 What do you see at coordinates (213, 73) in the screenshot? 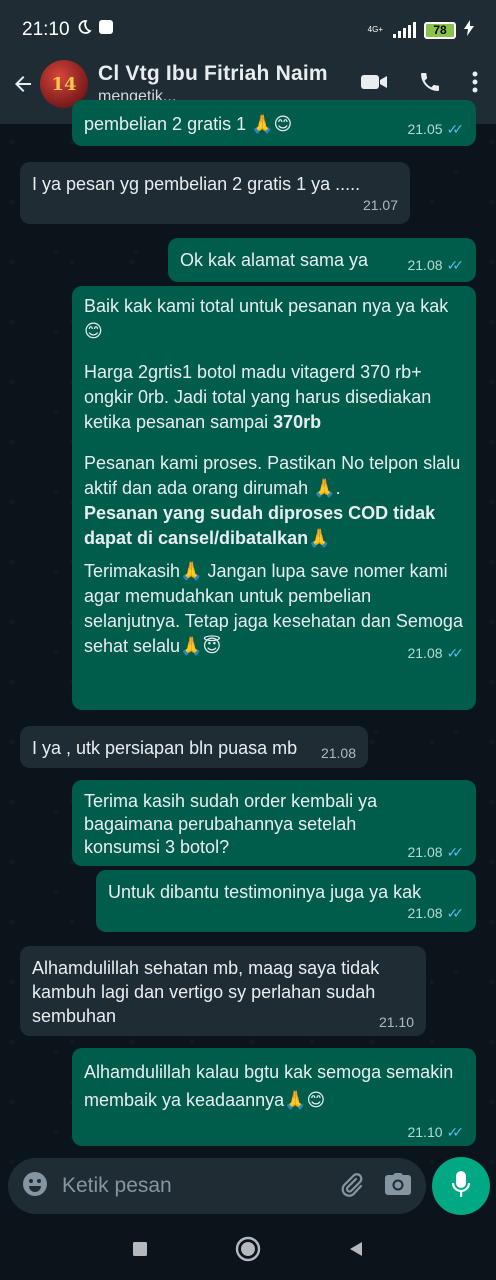
I see `contact-name: Cl Vtg Ibu Fitriah Naim` at bounding box center [213, 73].